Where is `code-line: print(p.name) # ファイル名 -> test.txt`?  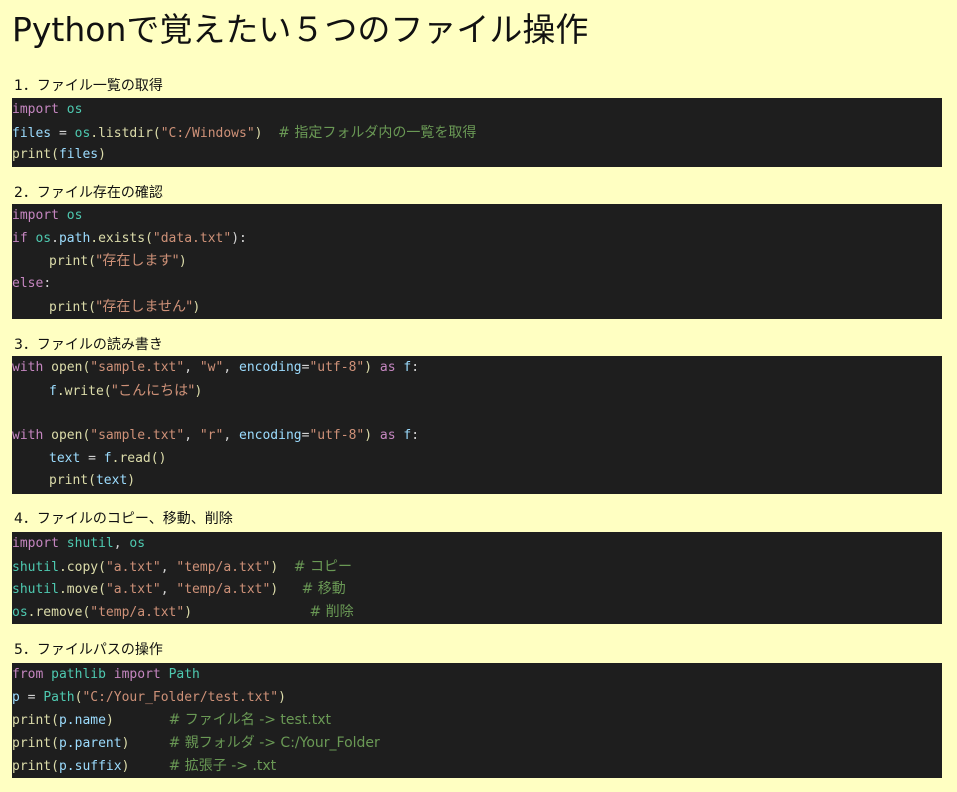 code-line: print(p.name) # ファイル名 -> test.txt is located at coordinates (477, 720).